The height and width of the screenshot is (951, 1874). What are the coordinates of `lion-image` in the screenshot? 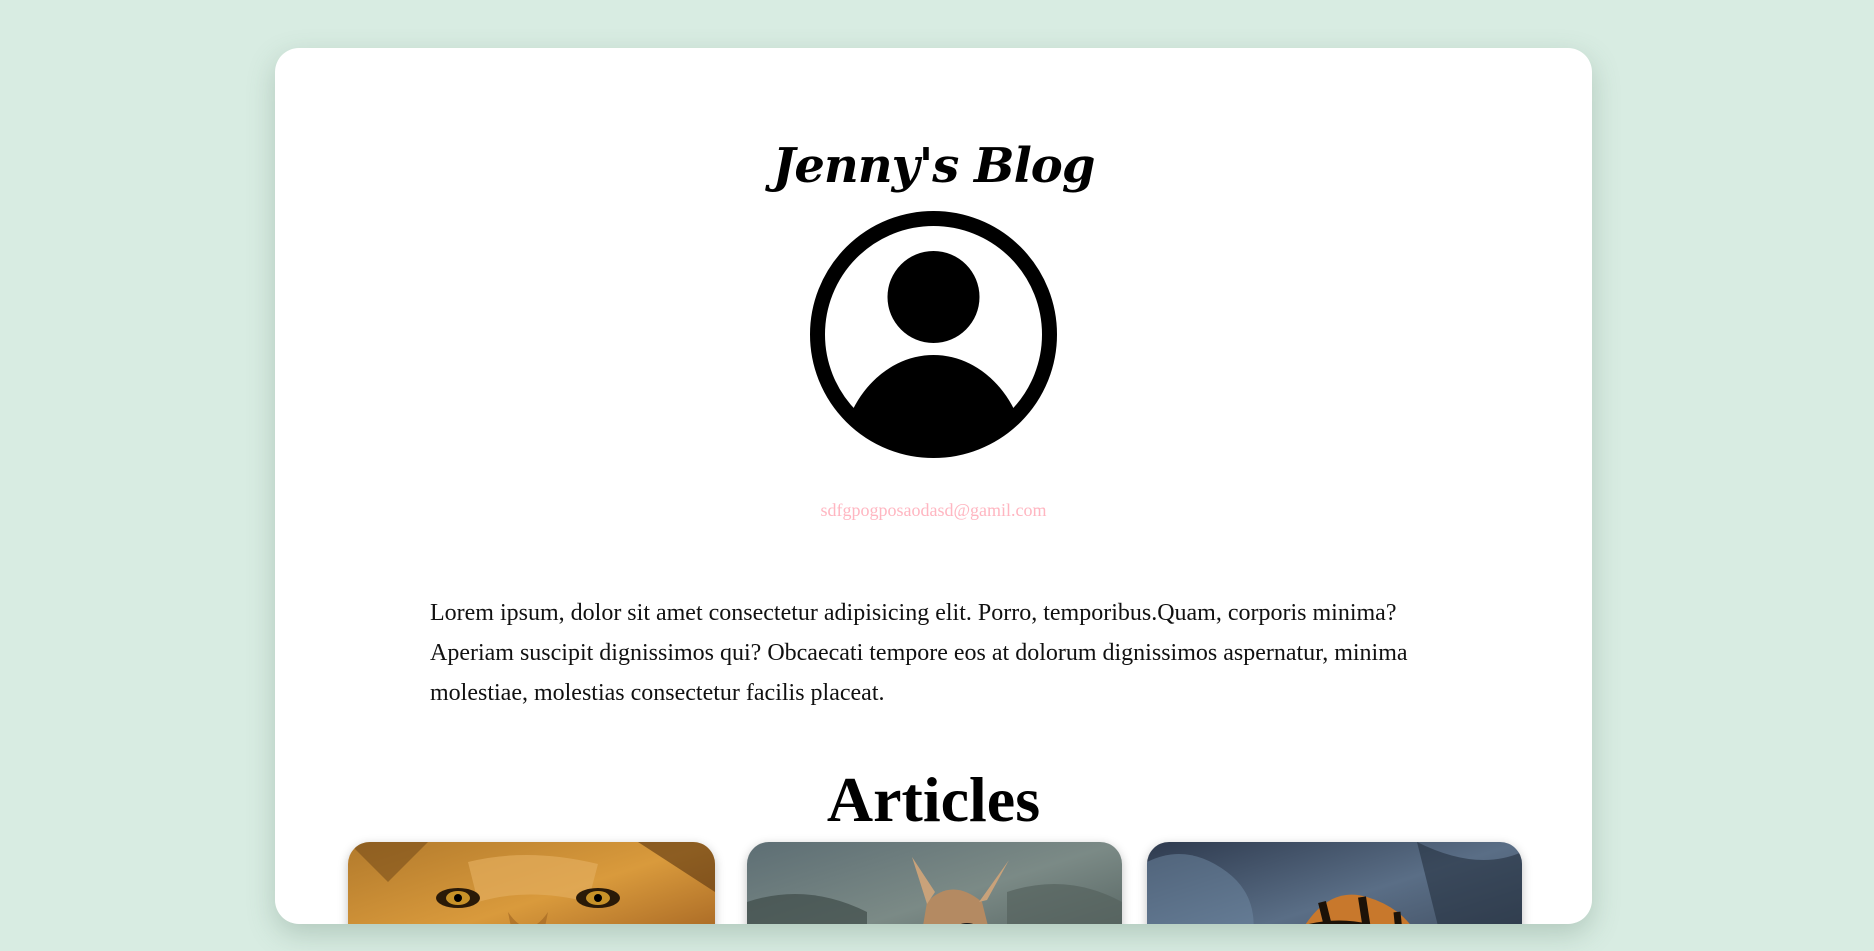 It's located at (531, 883).